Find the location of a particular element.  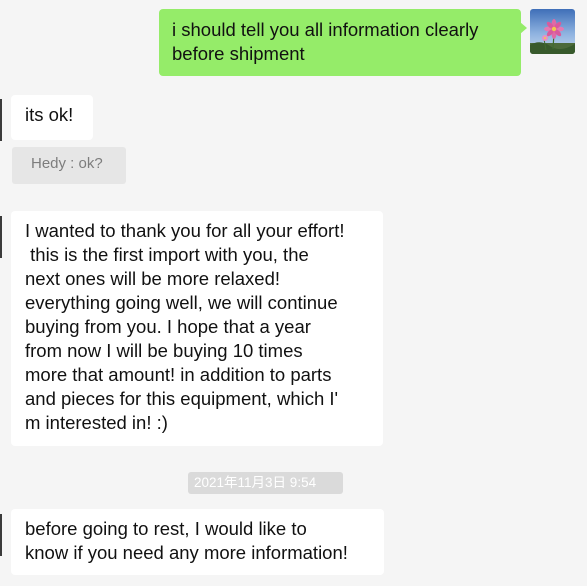

timestamp-text: 2021年11月3日 9:54 is located at coordinates (255, 482).